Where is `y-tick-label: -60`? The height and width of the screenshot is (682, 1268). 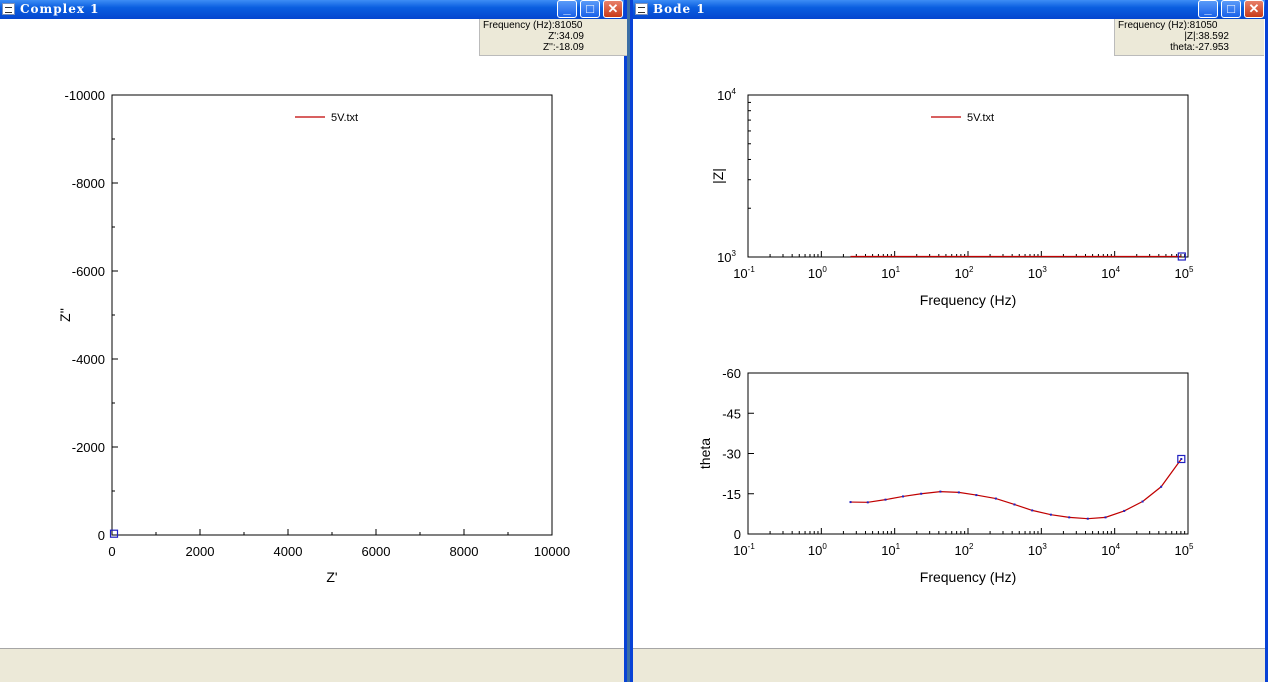
y-tick-label: -60 is located at coordinates (731, 373).